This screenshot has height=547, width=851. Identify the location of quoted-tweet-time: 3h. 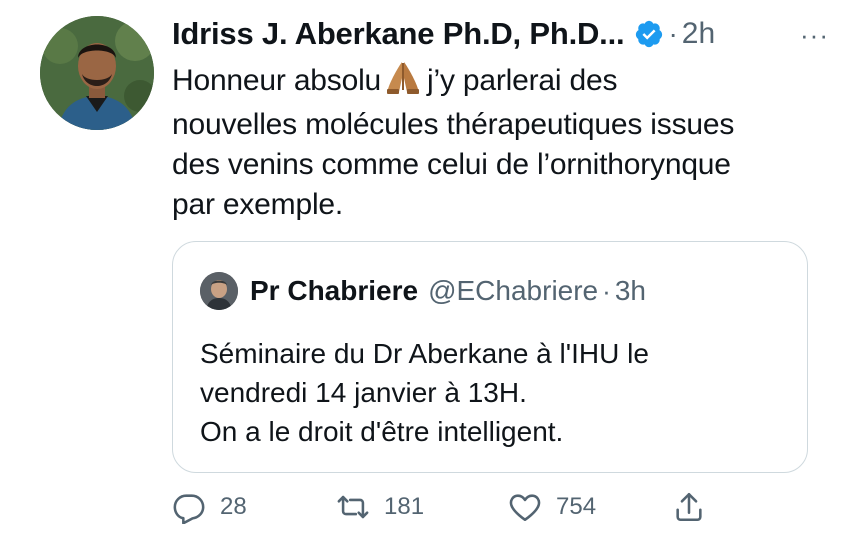
(630, 291).